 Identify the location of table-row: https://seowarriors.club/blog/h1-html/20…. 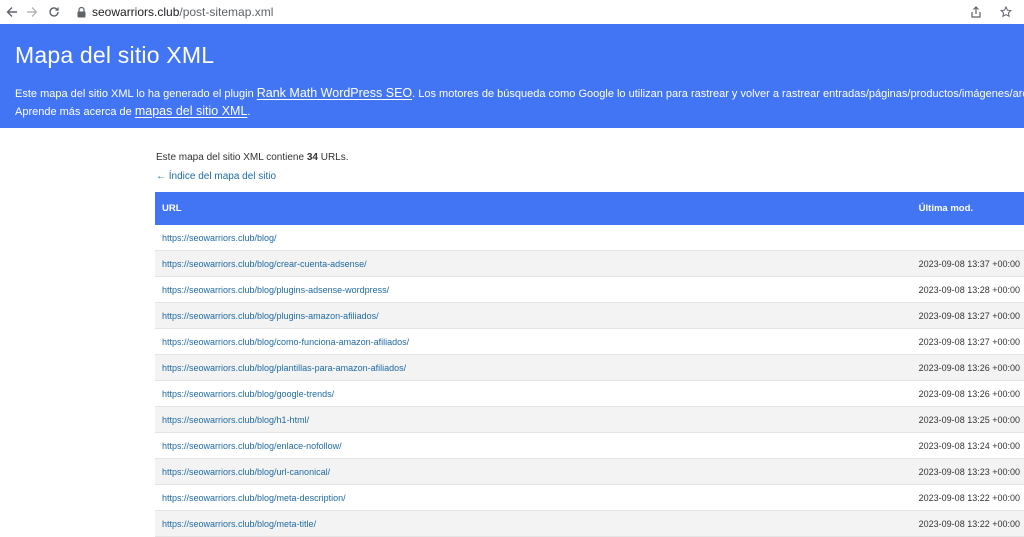
(589, 419).